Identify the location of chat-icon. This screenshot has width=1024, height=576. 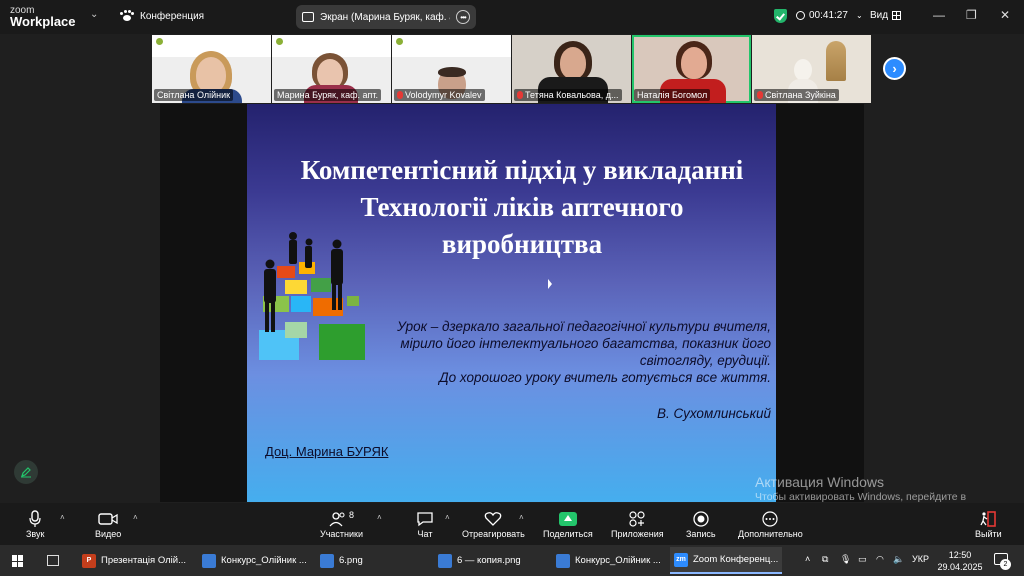
(425, 519).